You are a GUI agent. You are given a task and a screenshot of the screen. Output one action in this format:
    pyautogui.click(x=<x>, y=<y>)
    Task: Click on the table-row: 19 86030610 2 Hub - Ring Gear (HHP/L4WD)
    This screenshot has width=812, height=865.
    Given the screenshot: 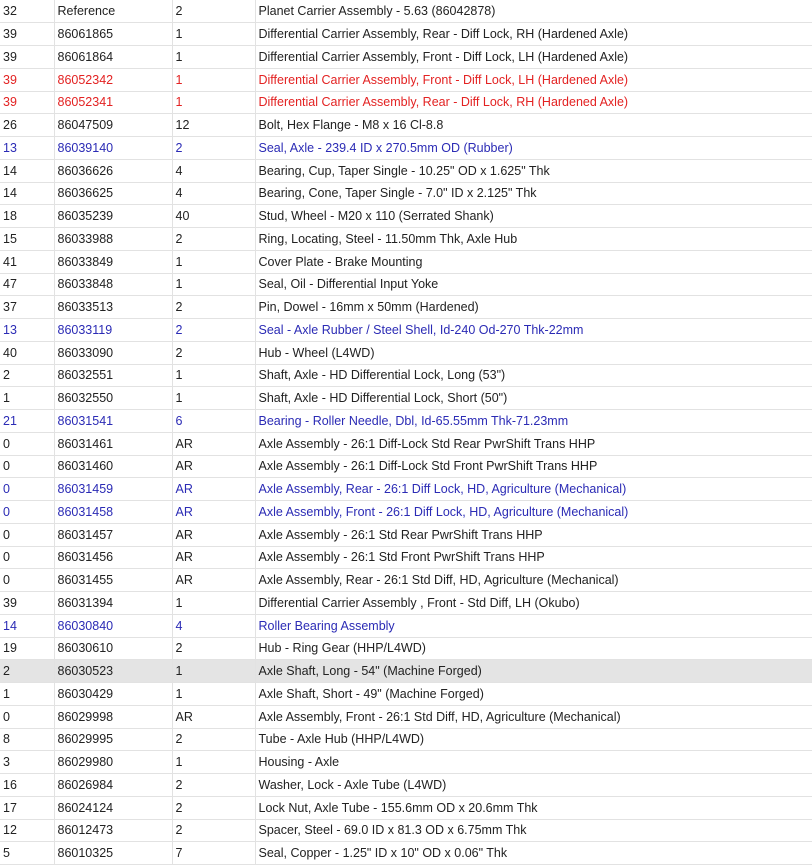 What is the action you would take?
    pyautogui.click(x=406, y=649)
    